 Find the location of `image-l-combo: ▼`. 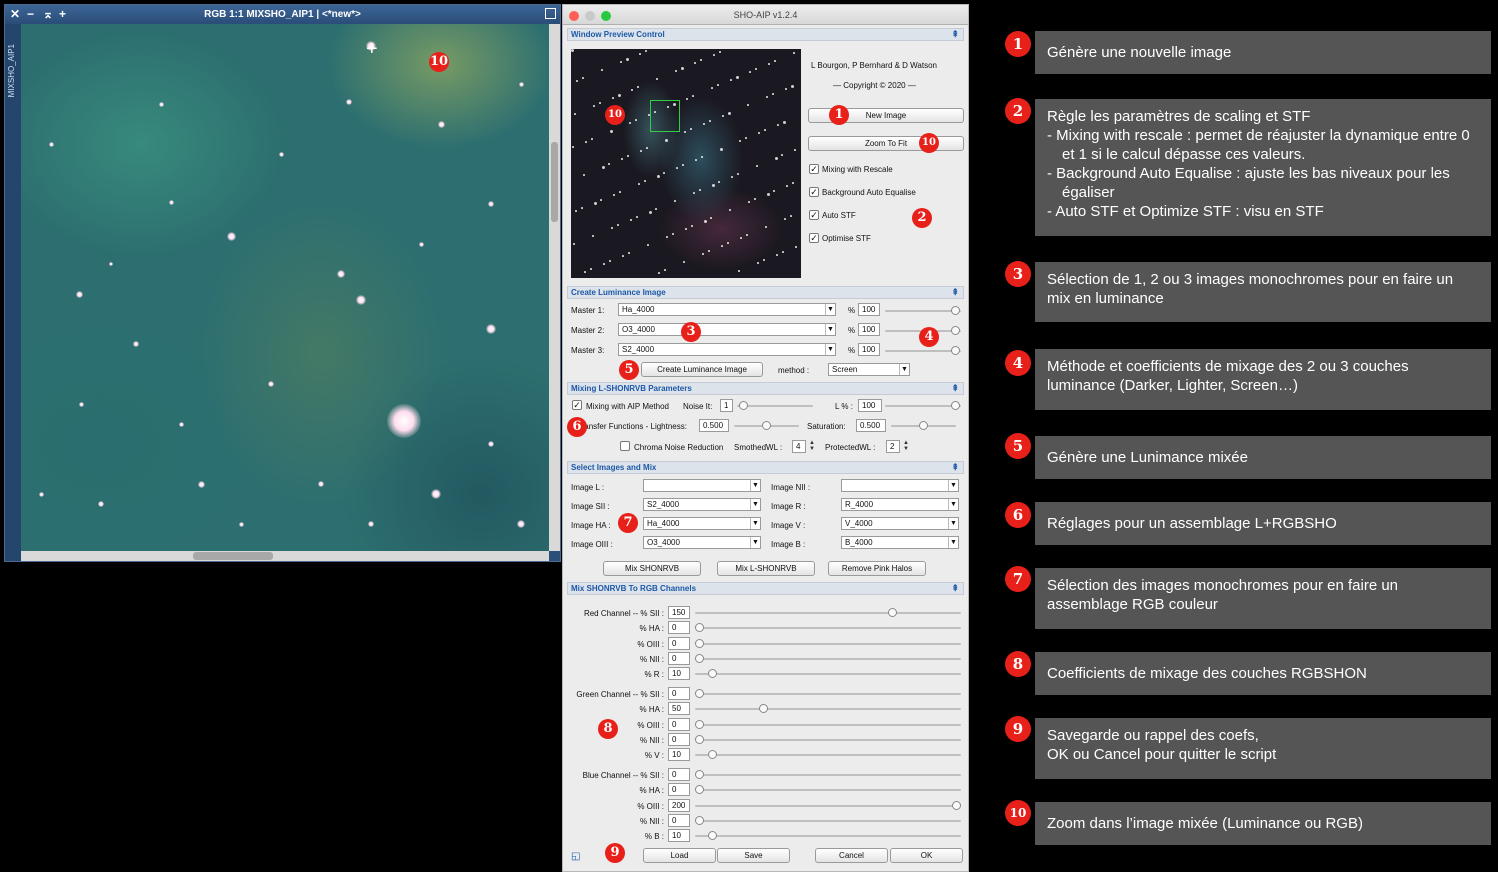

image-l-combo: ▼ is located at coordinates (702, 485).